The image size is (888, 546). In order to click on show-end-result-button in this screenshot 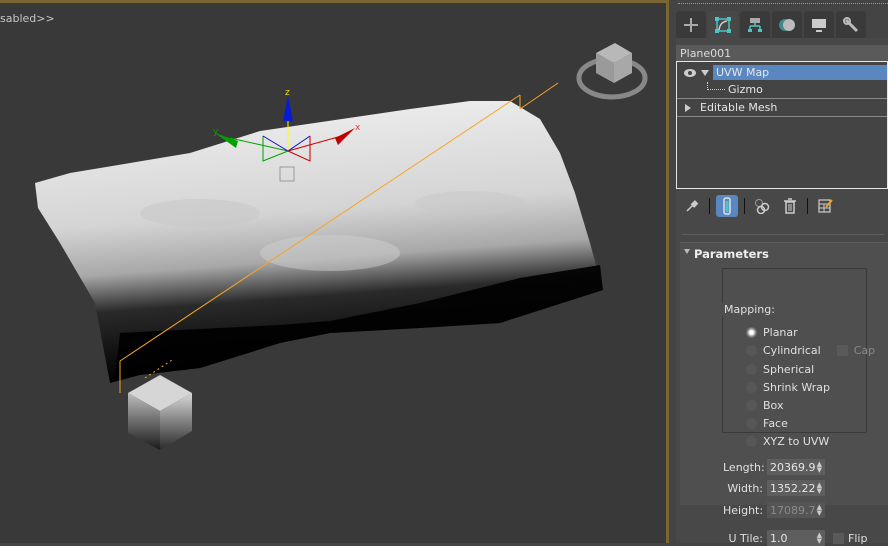, I will do `click(727, 206)`.